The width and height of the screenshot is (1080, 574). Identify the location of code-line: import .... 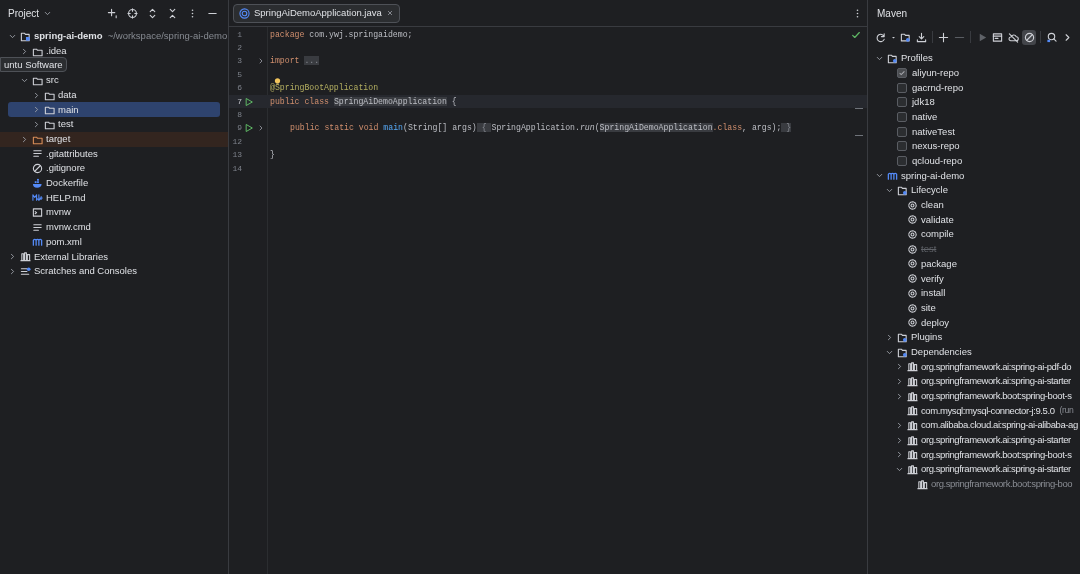
(294, 61).